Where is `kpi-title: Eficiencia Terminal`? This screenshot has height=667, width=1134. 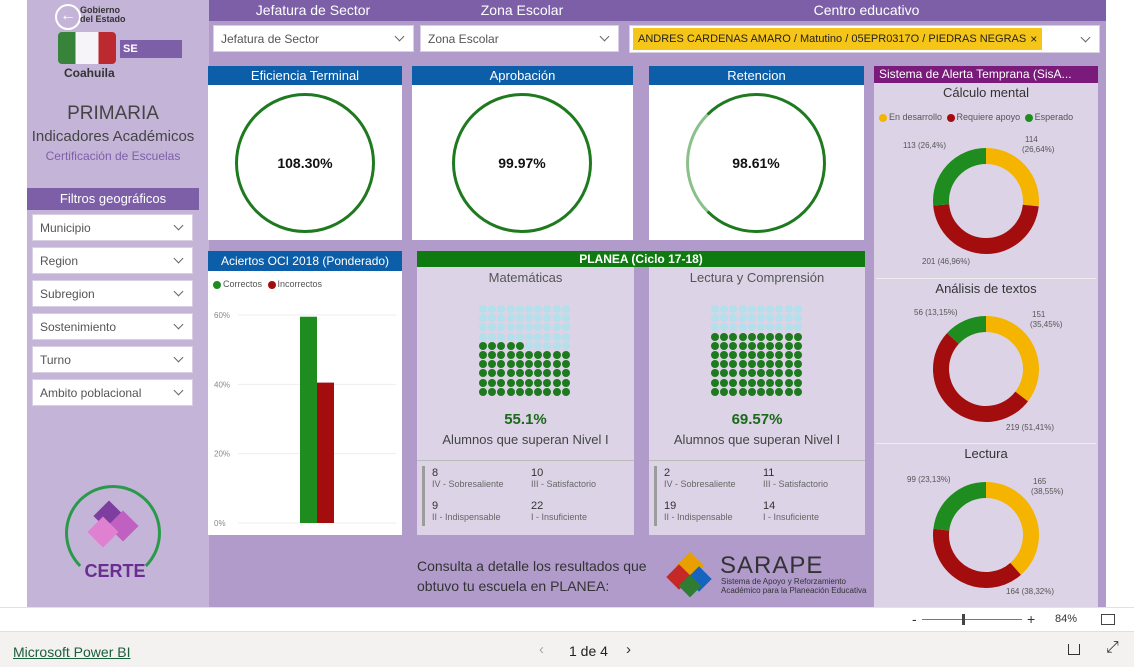
kpi-title: Eficiencia Terminal is located at coordinates (305, 75).